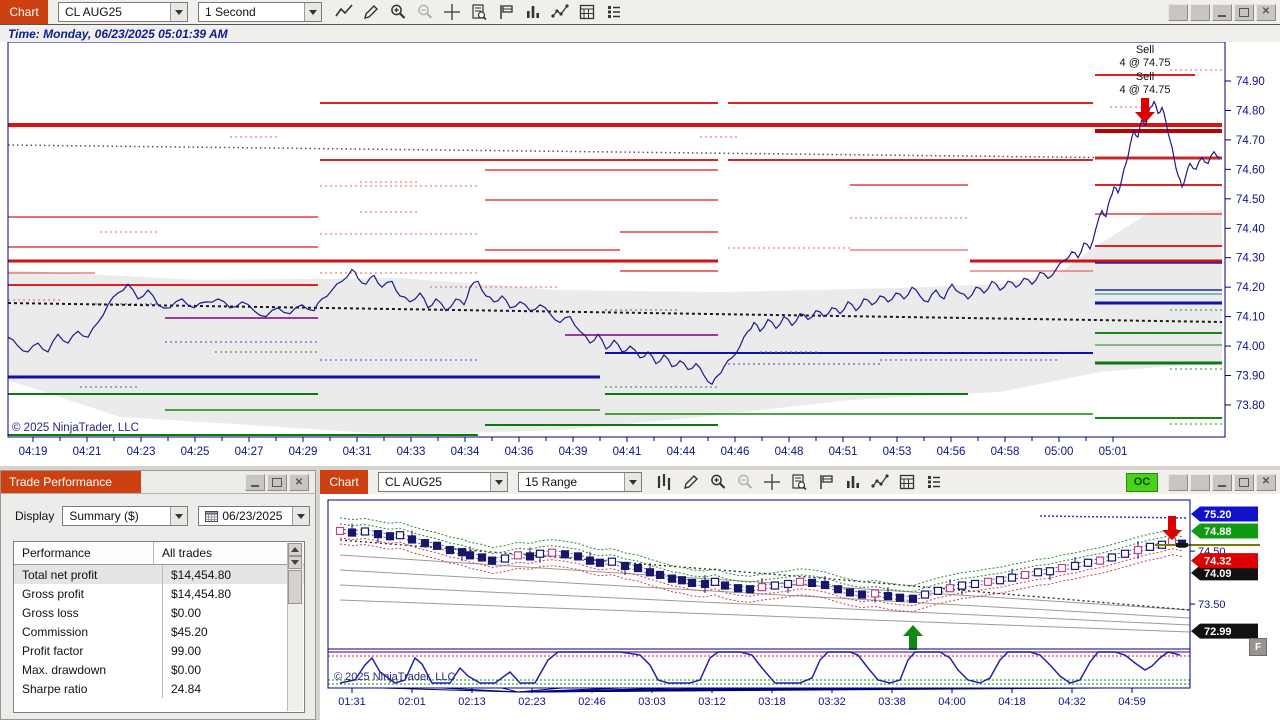  Describe the element at coordinates (212, 516) in the screenshot. I see `calendar-icon` at that location.